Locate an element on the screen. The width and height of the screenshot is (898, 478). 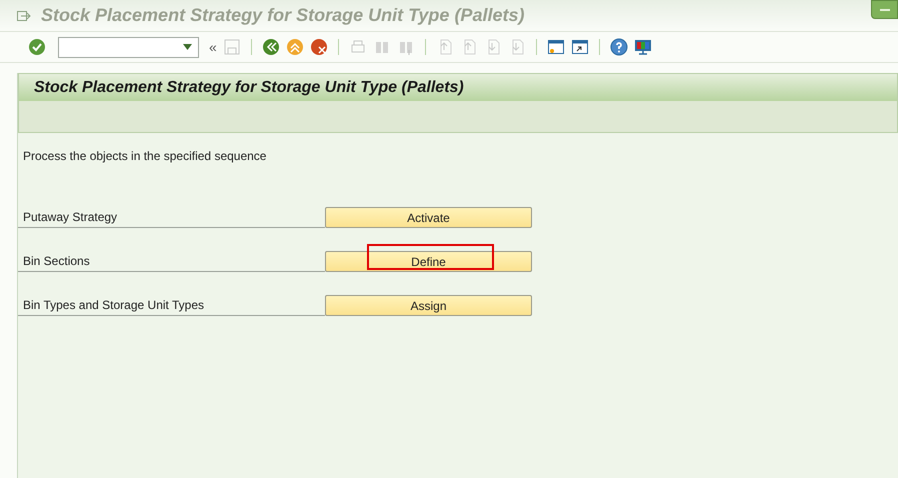
step-label: Putaway Strategy is located at coordinates (171, 218).